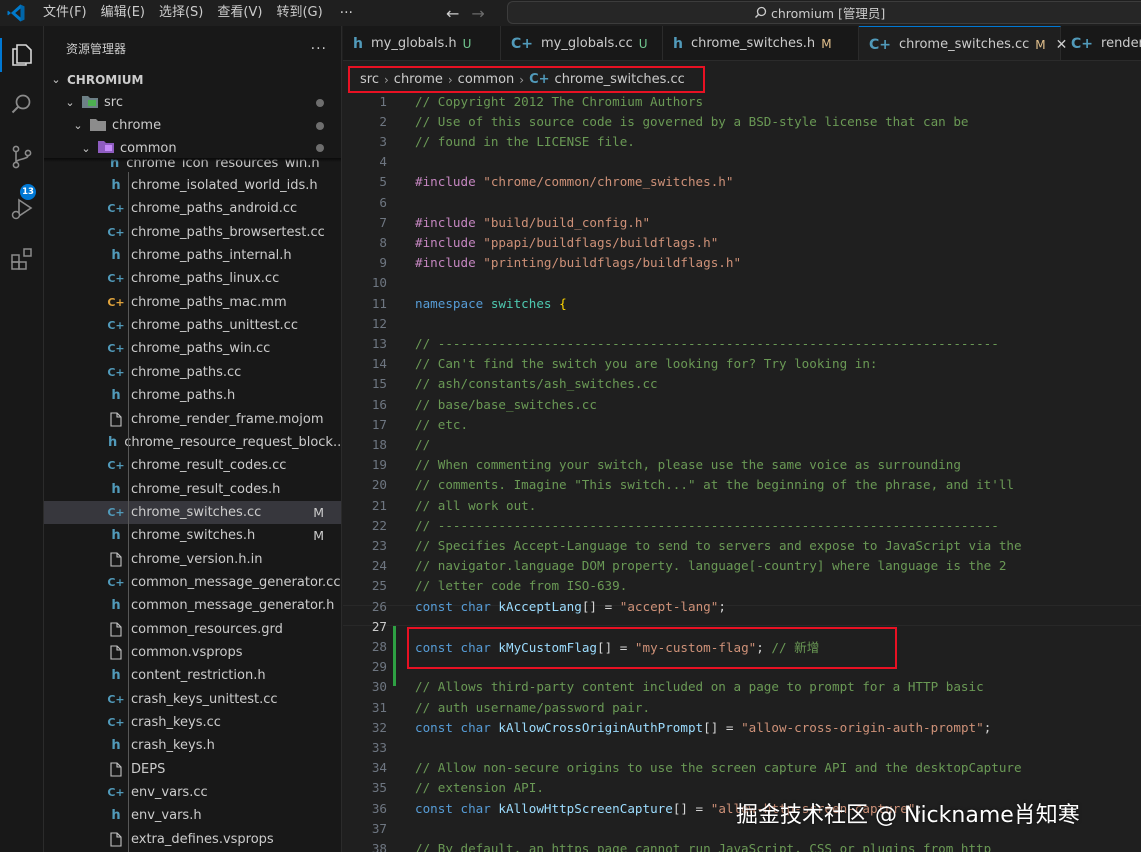 The width and height of the screenshot is (1141, 852). Describe the element at coordinates (192, 302) in the screenshot. I see `file-item: C+ chrome_paths_mac.mm` at that location.